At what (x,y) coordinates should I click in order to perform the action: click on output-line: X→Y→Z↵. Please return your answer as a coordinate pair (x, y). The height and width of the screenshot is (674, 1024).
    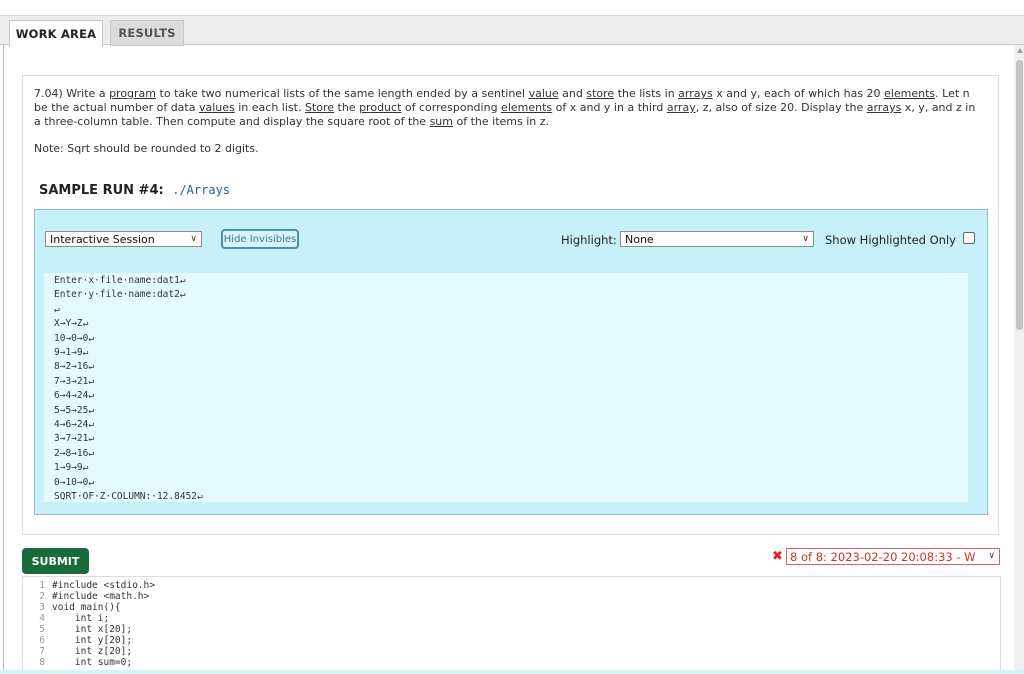
    Looking at the image, I should click on (71, 324).